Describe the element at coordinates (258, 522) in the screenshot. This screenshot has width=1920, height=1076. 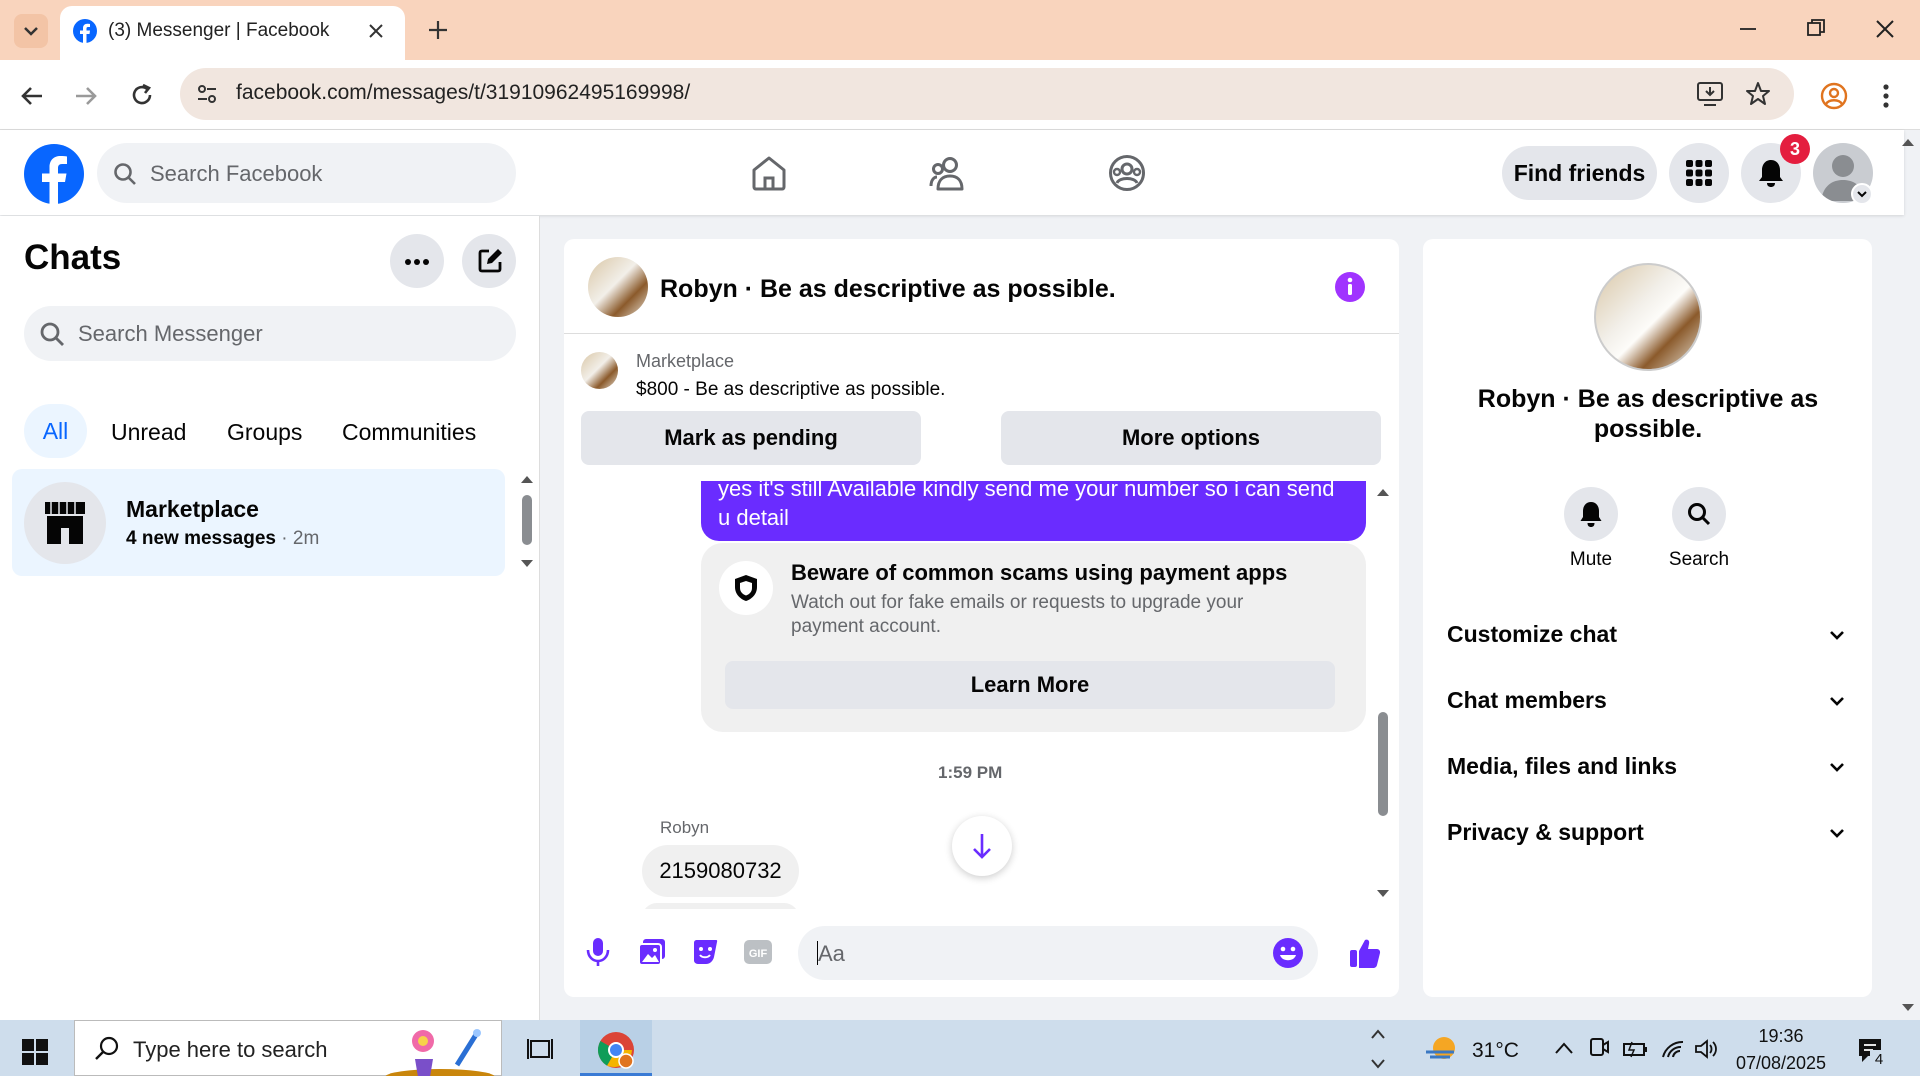
I see `chat-list-item: Marketplace 4 new messages · 2m` at that location.